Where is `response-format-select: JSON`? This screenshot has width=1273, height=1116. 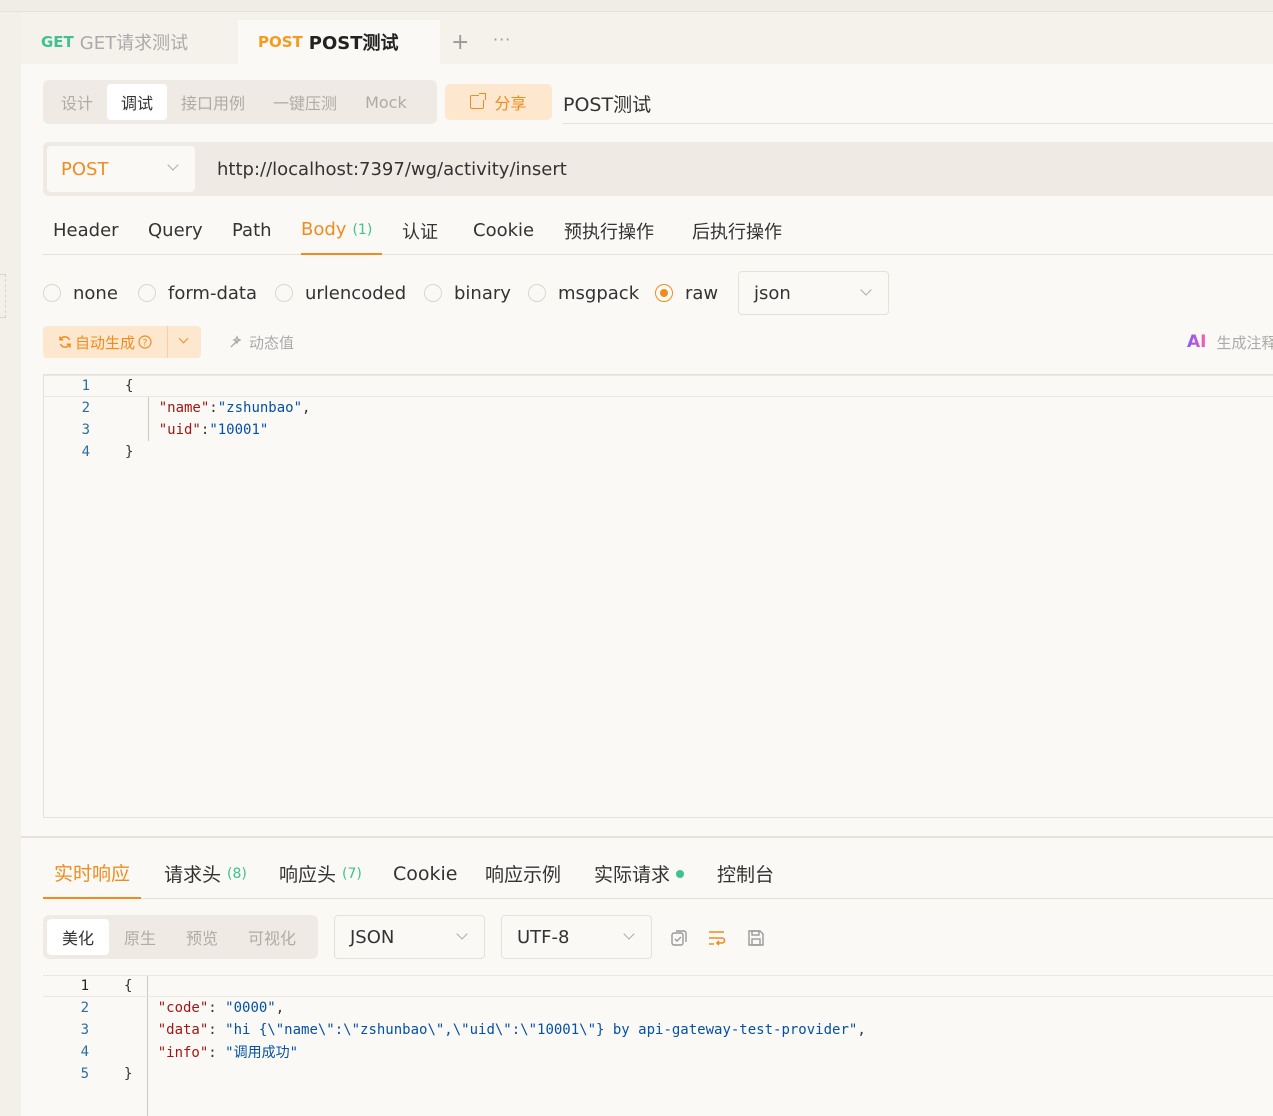 response-format-select: JSON is located at coordinates (409, 937).